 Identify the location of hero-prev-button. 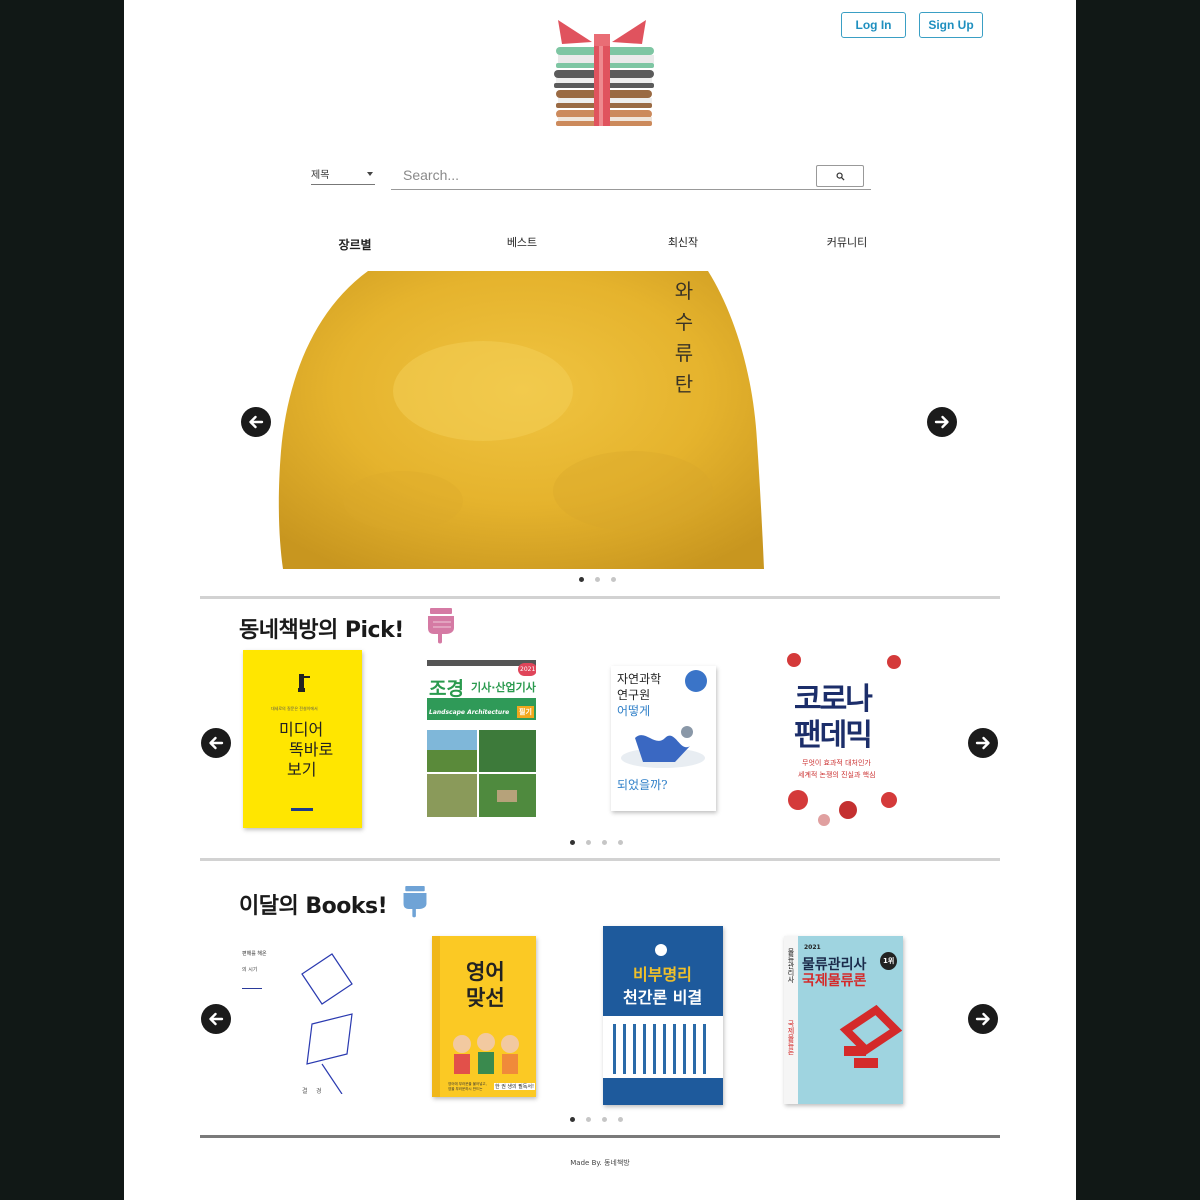
(256, 422).